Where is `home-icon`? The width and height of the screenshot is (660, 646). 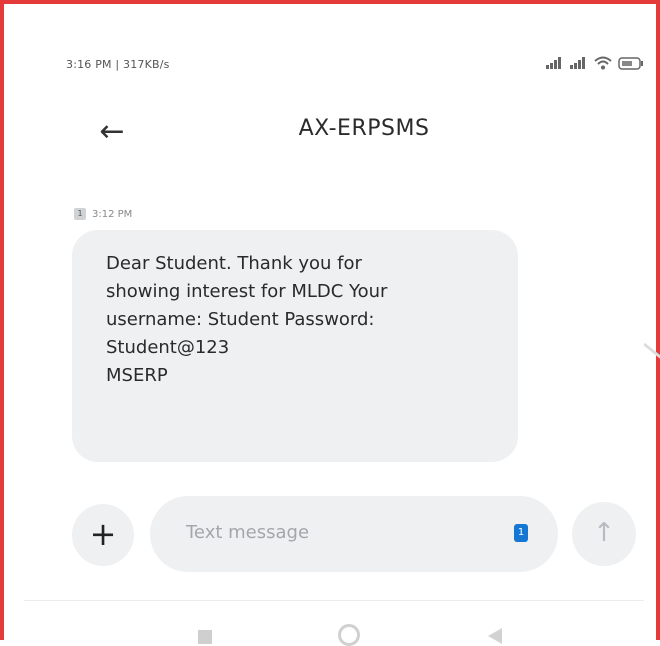
home-icon is located at coordinates (349, 635).